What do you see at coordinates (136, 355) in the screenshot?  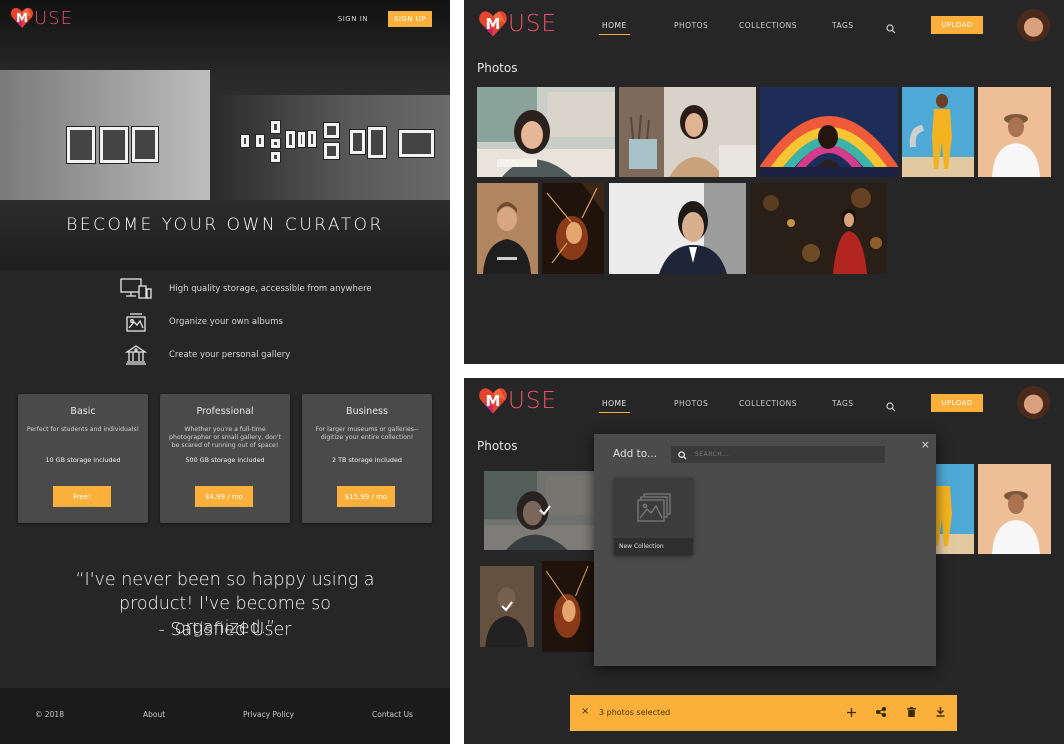 I see `gallery-building-icon` at bounding box center [136, 355].